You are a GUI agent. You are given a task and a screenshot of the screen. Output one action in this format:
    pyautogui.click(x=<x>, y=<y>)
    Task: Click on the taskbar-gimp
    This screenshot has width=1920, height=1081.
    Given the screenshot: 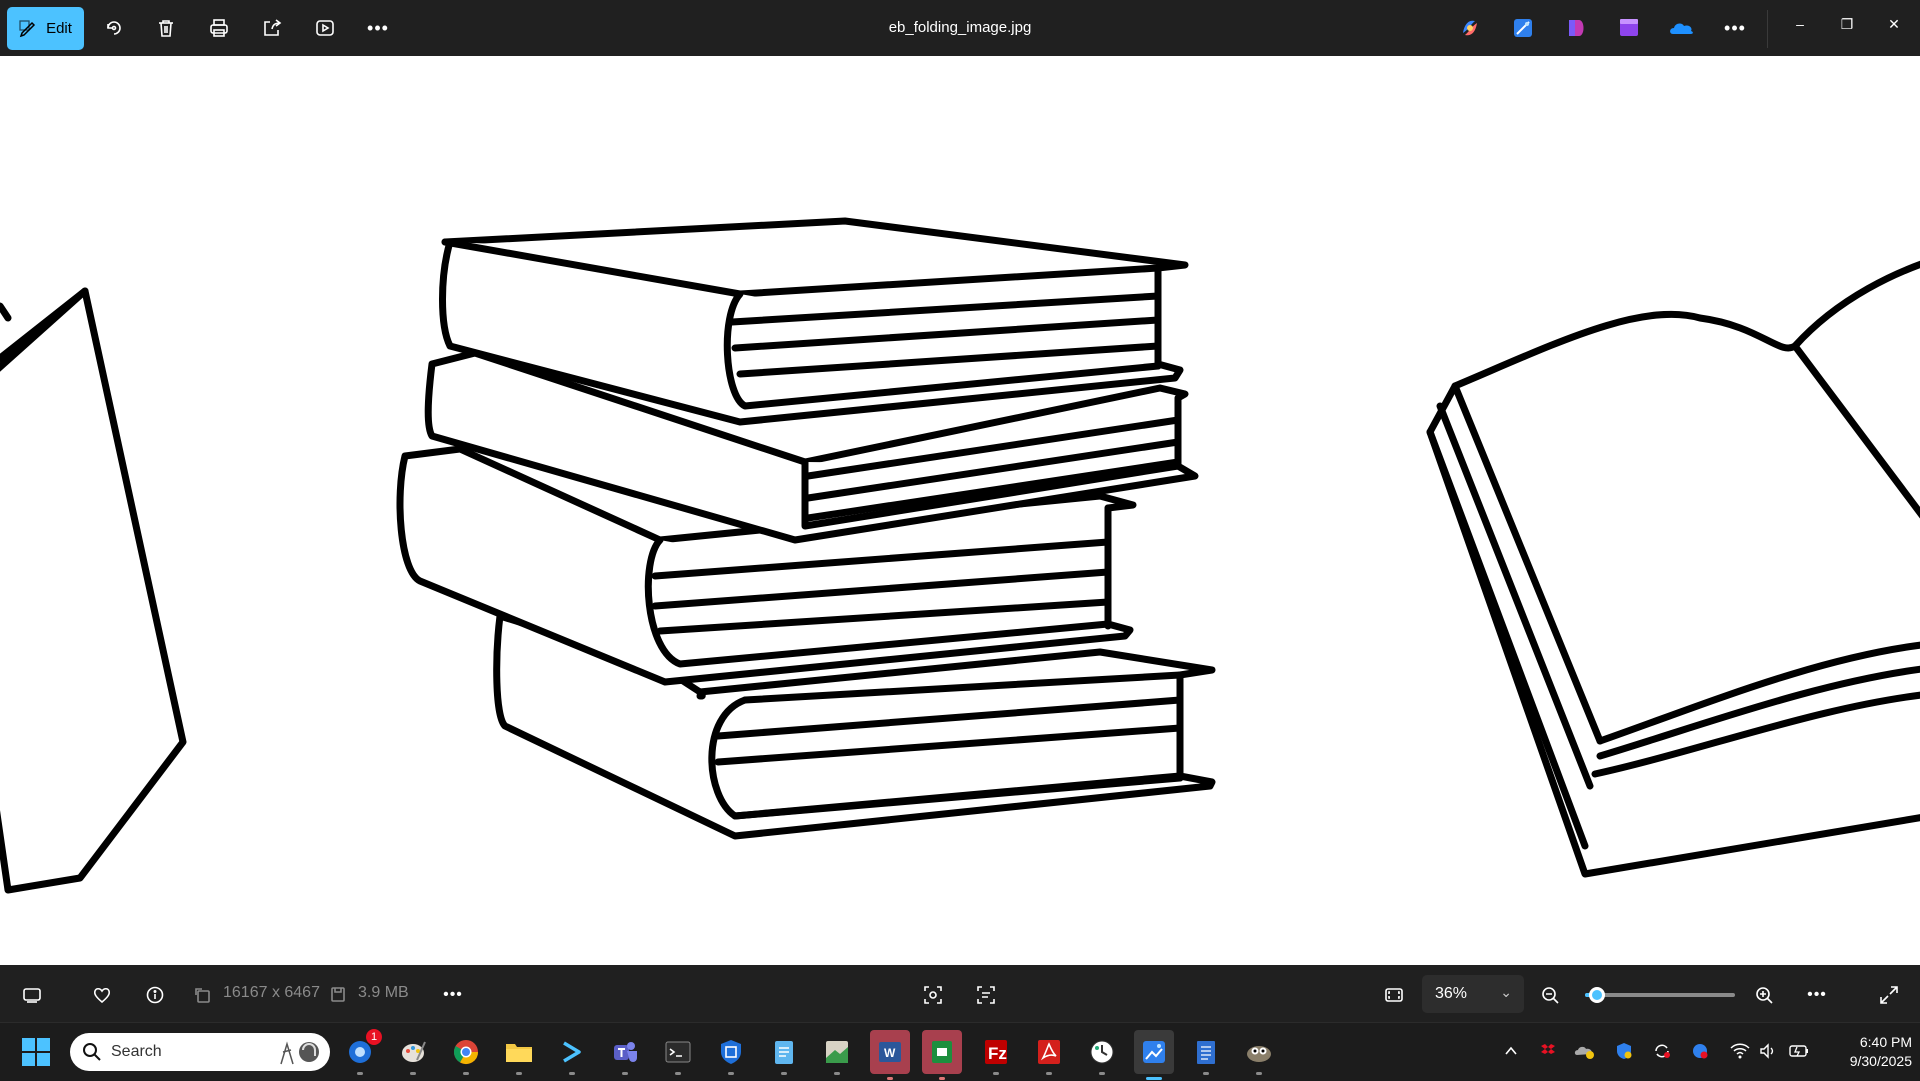 What is the action you would take?
    pyautogui.click(x=1259, y=1055)
    